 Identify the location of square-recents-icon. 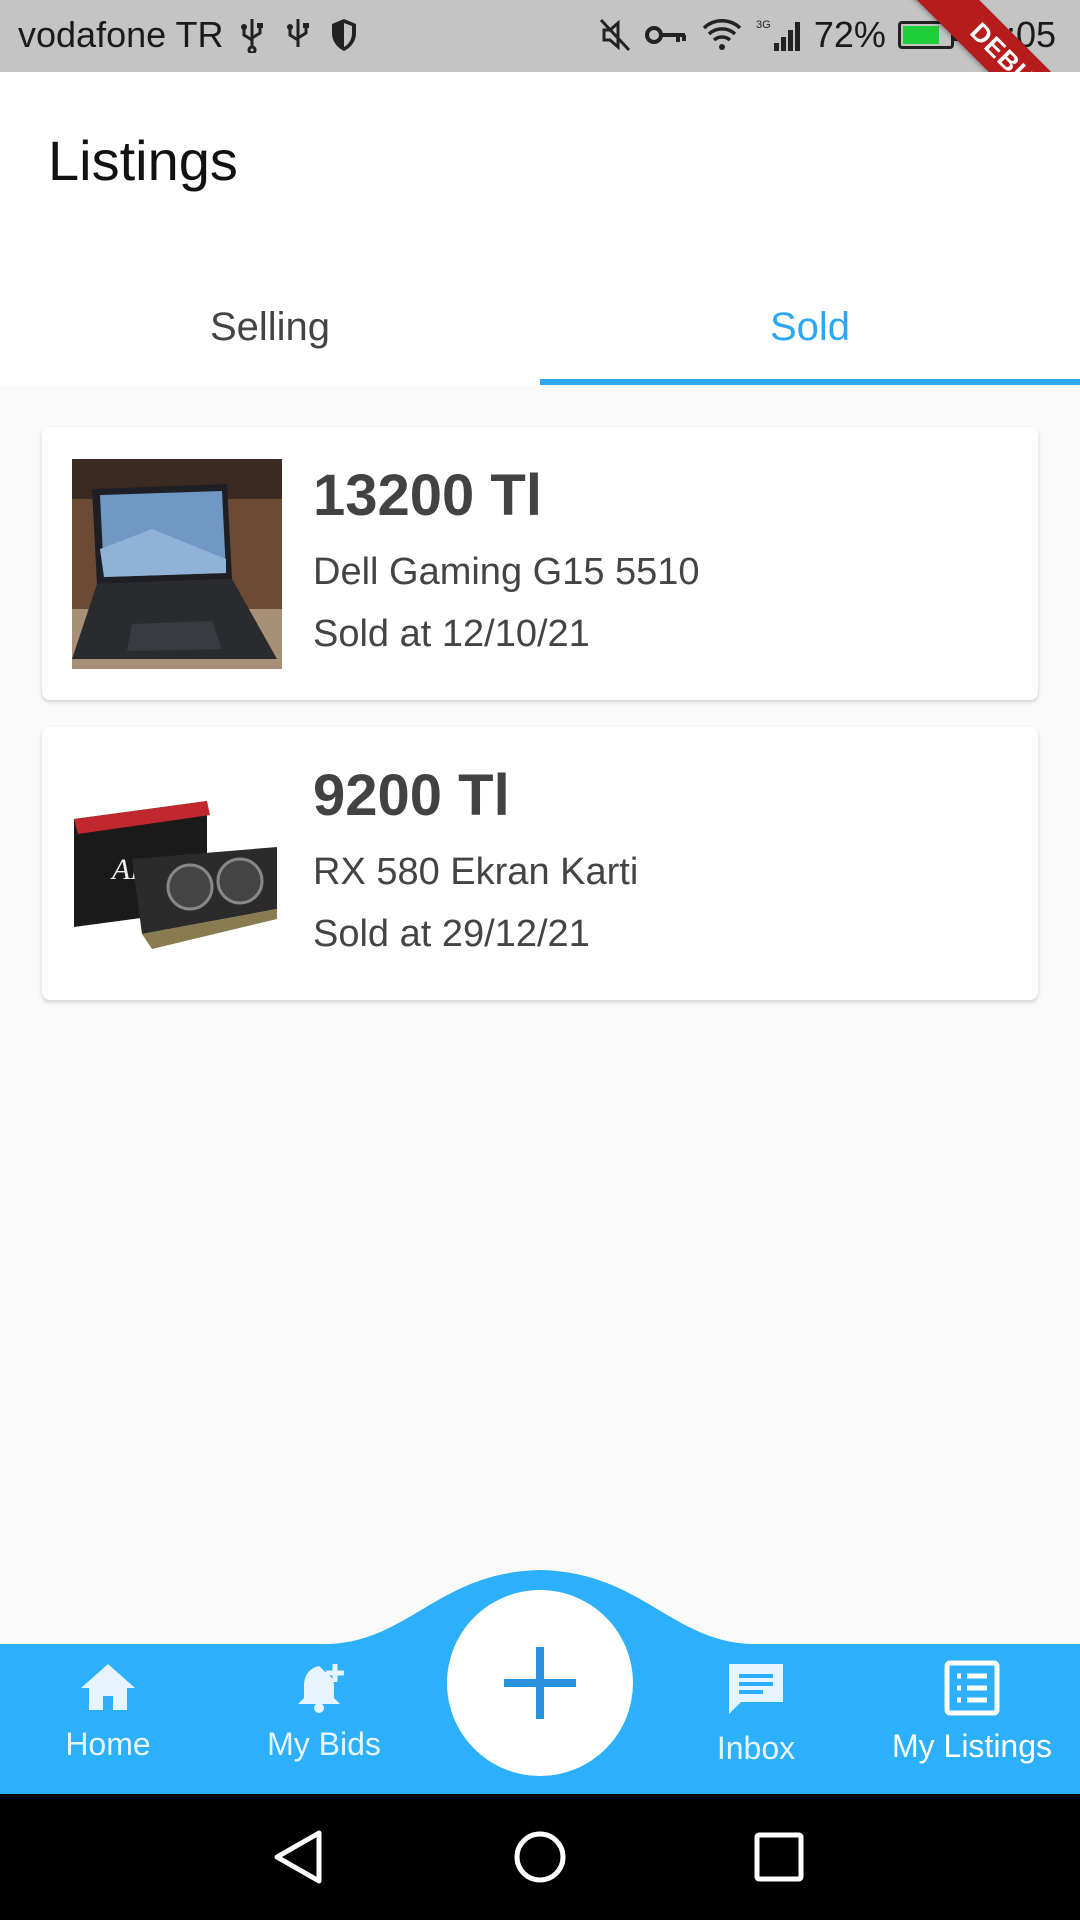
(779, 1857).